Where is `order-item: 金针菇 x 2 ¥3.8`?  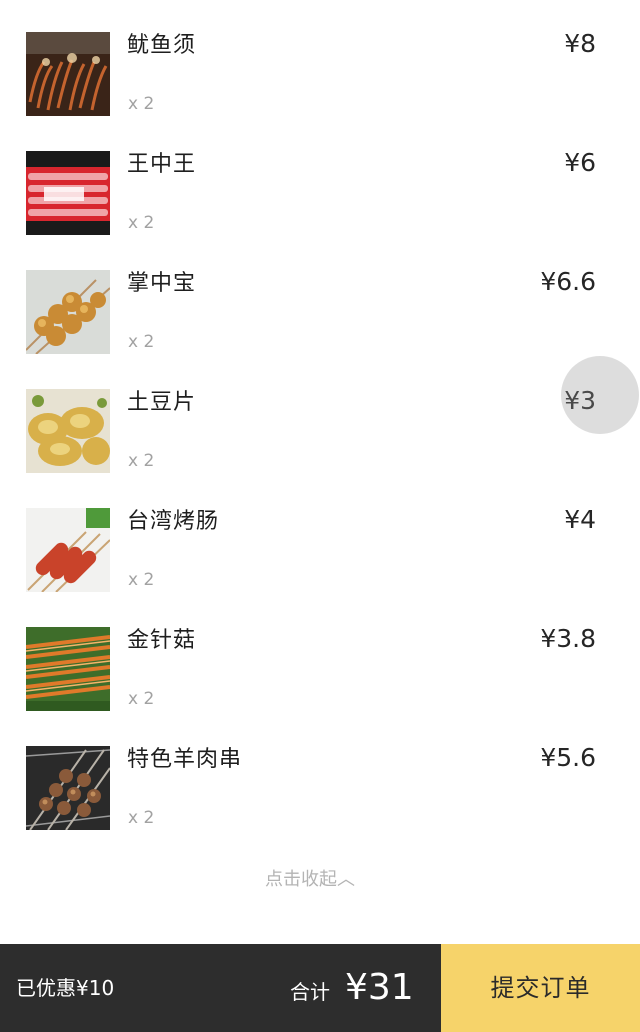 order-item: 金针菇 x 2 ¥3.8 is located at coordinates (320, 654).